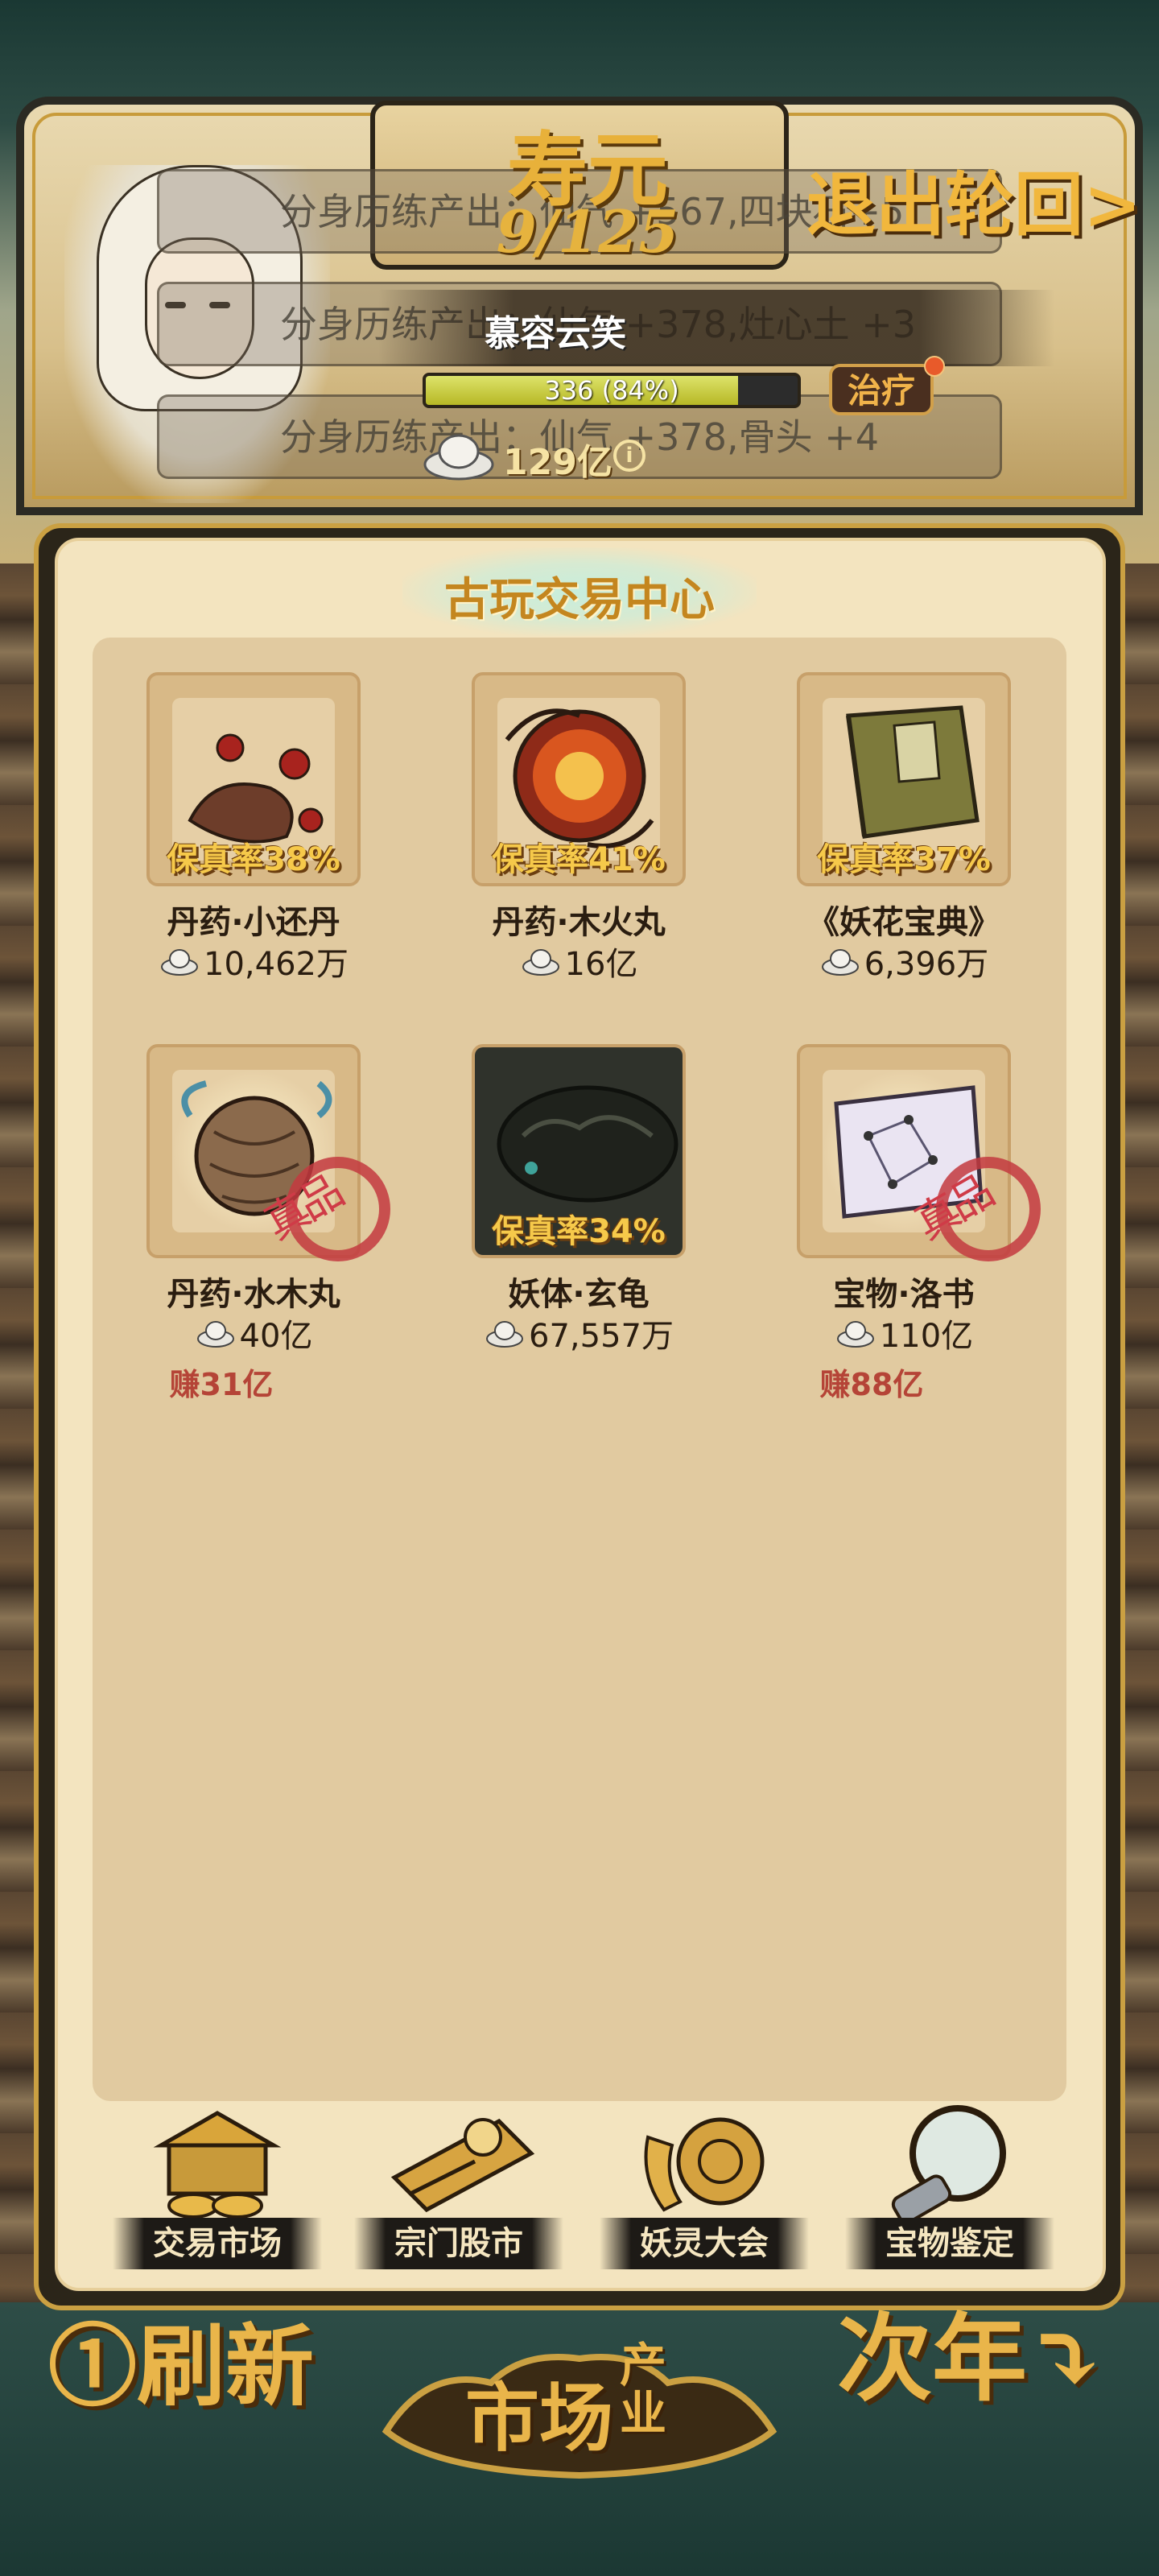 This screenshot has width=1159, height=2576. Describe the element at coordinates (276, 1336) in the screenshot. I see `item-price: 40亿` at that location.